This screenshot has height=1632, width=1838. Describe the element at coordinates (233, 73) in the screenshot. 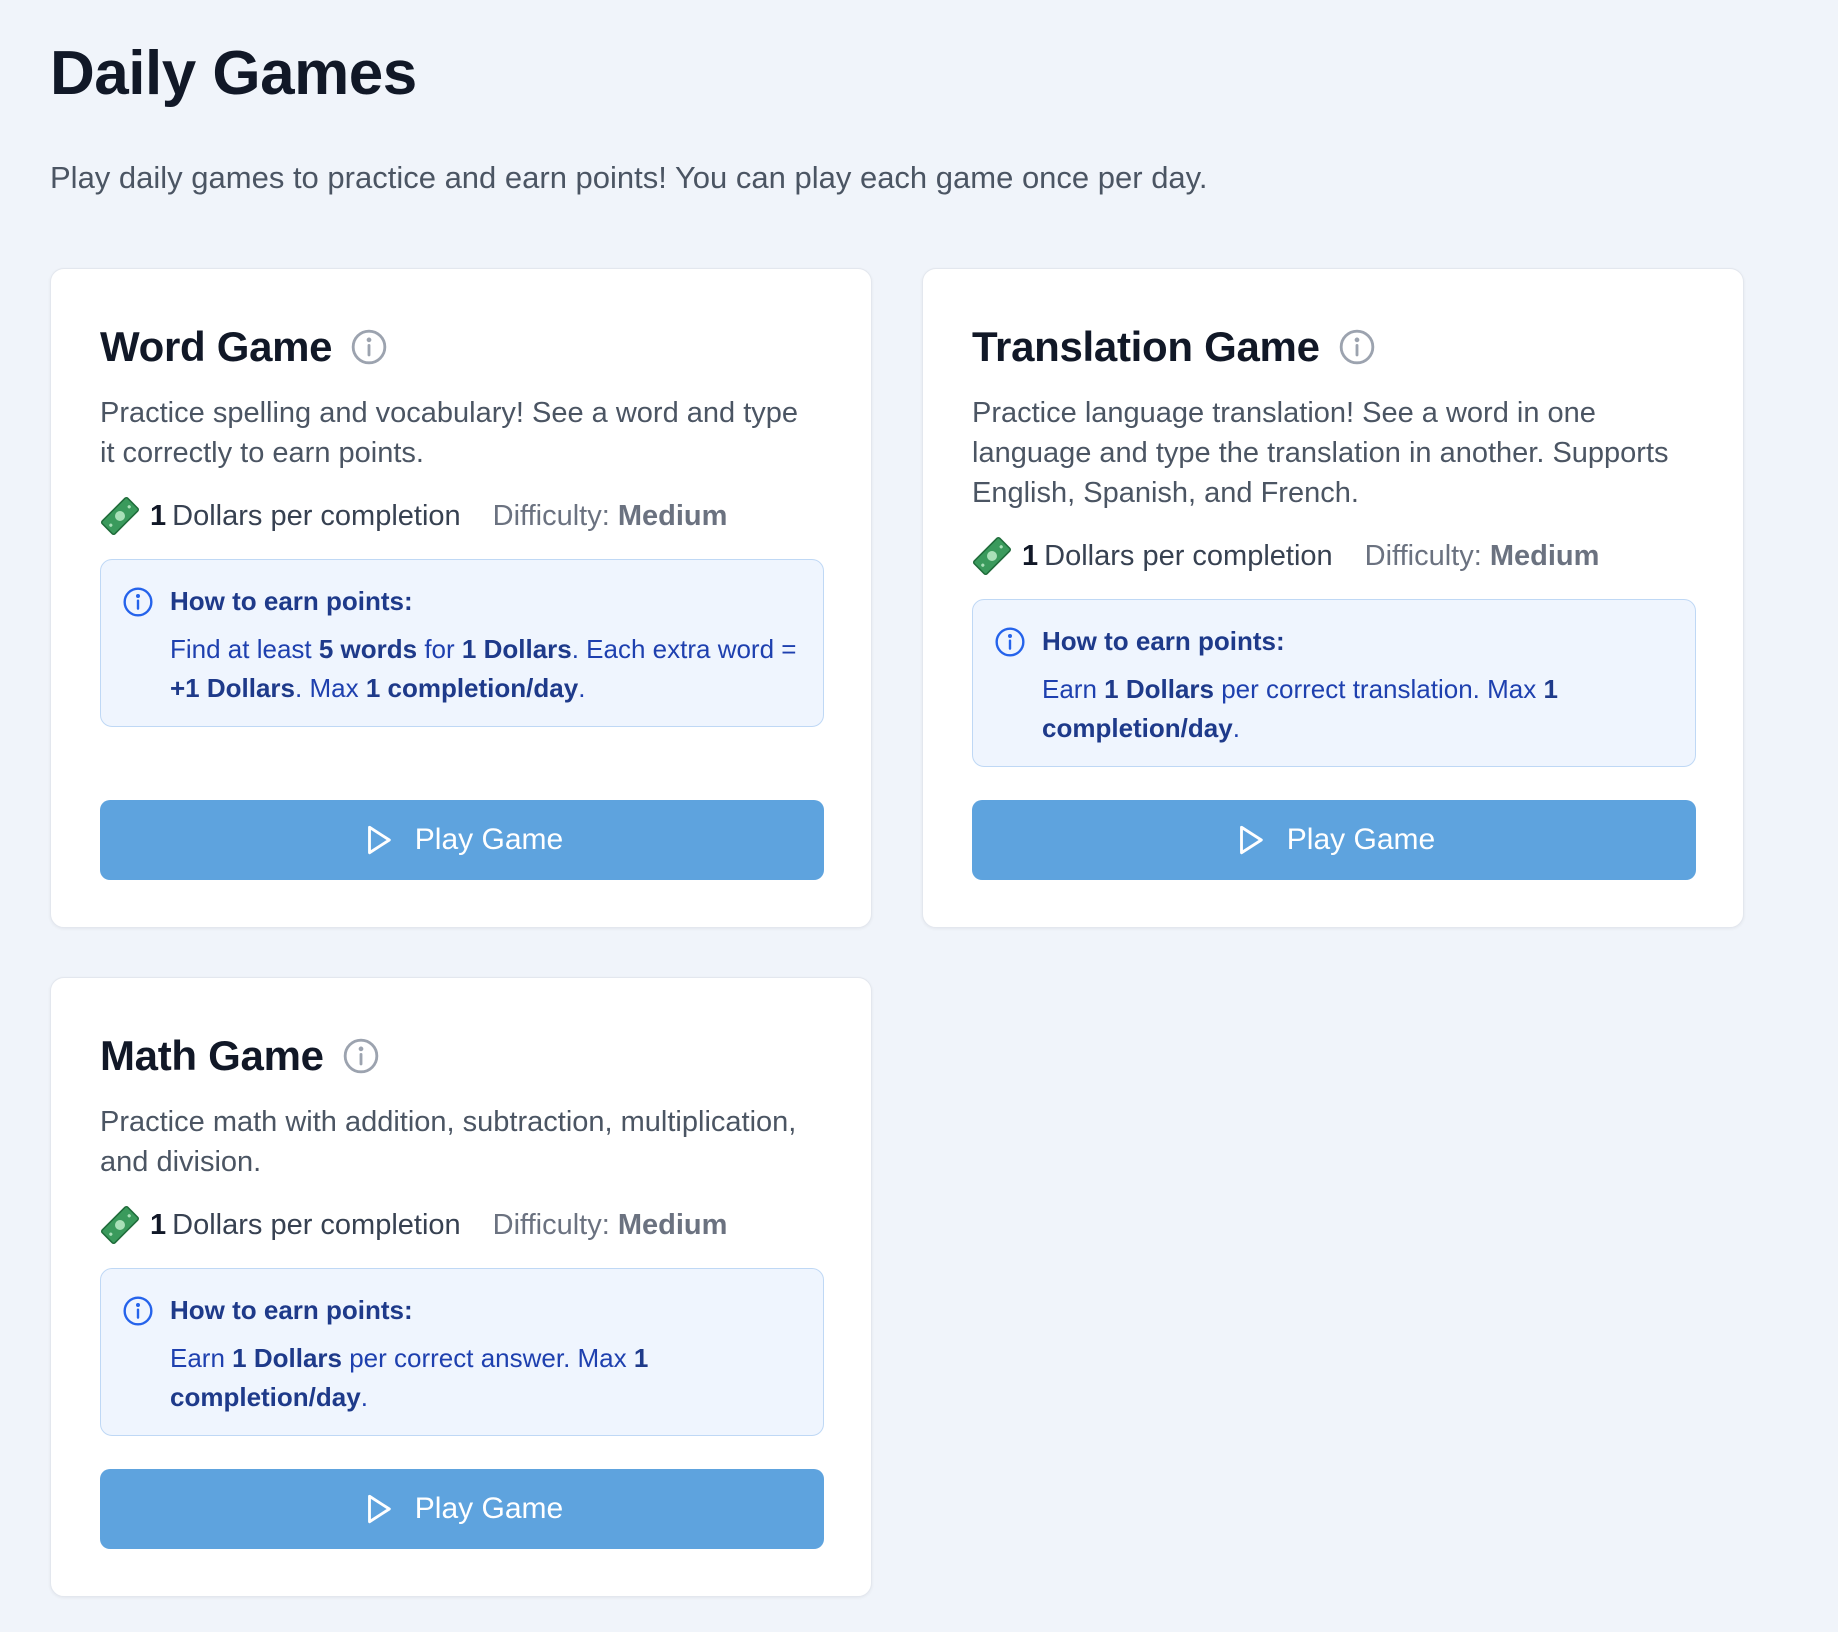

I see `page-title: Daily Games` at that location.